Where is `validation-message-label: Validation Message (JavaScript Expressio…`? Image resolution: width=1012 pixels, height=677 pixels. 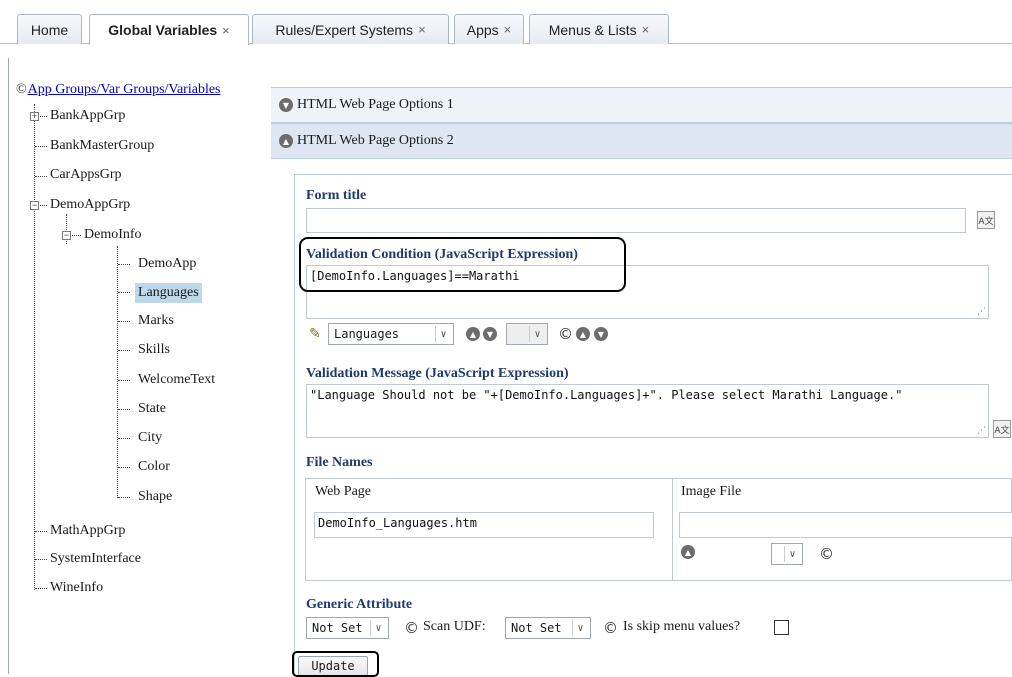
validation-message-label: Validation Message (JavaScript Expressio… is located at coordinates (437, 373).